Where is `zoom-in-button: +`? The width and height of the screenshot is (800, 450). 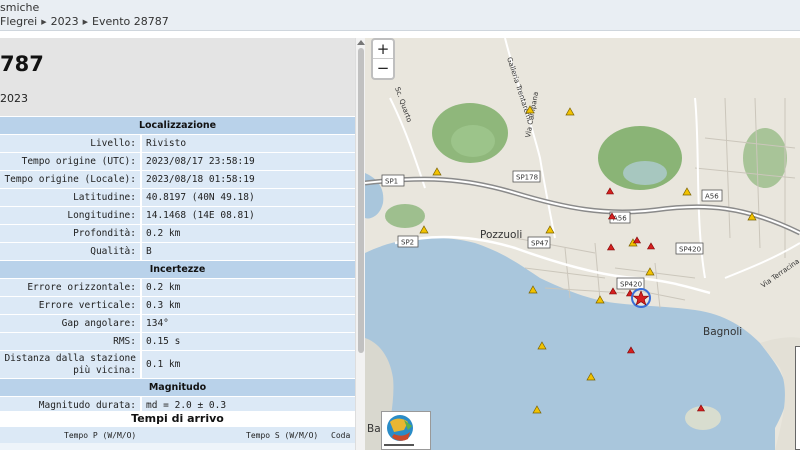
zoom-in-button: + is located at coordinates (383, 49).